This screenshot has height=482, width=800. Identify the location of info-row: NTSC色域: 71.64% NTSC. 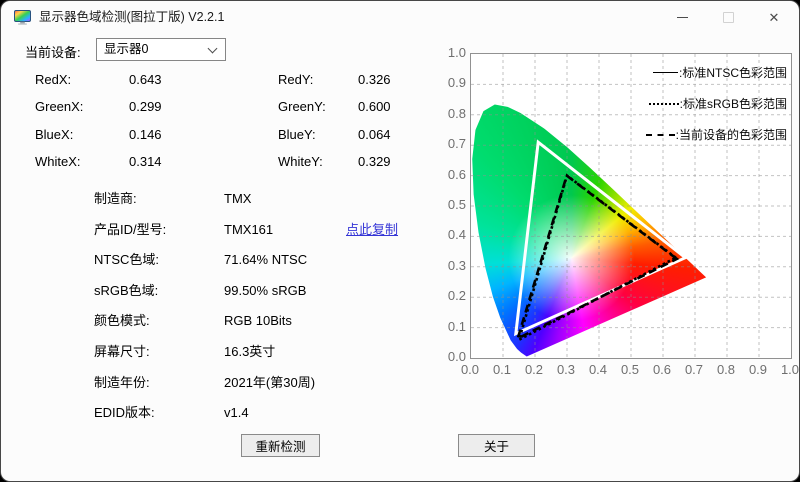
(264, 264).